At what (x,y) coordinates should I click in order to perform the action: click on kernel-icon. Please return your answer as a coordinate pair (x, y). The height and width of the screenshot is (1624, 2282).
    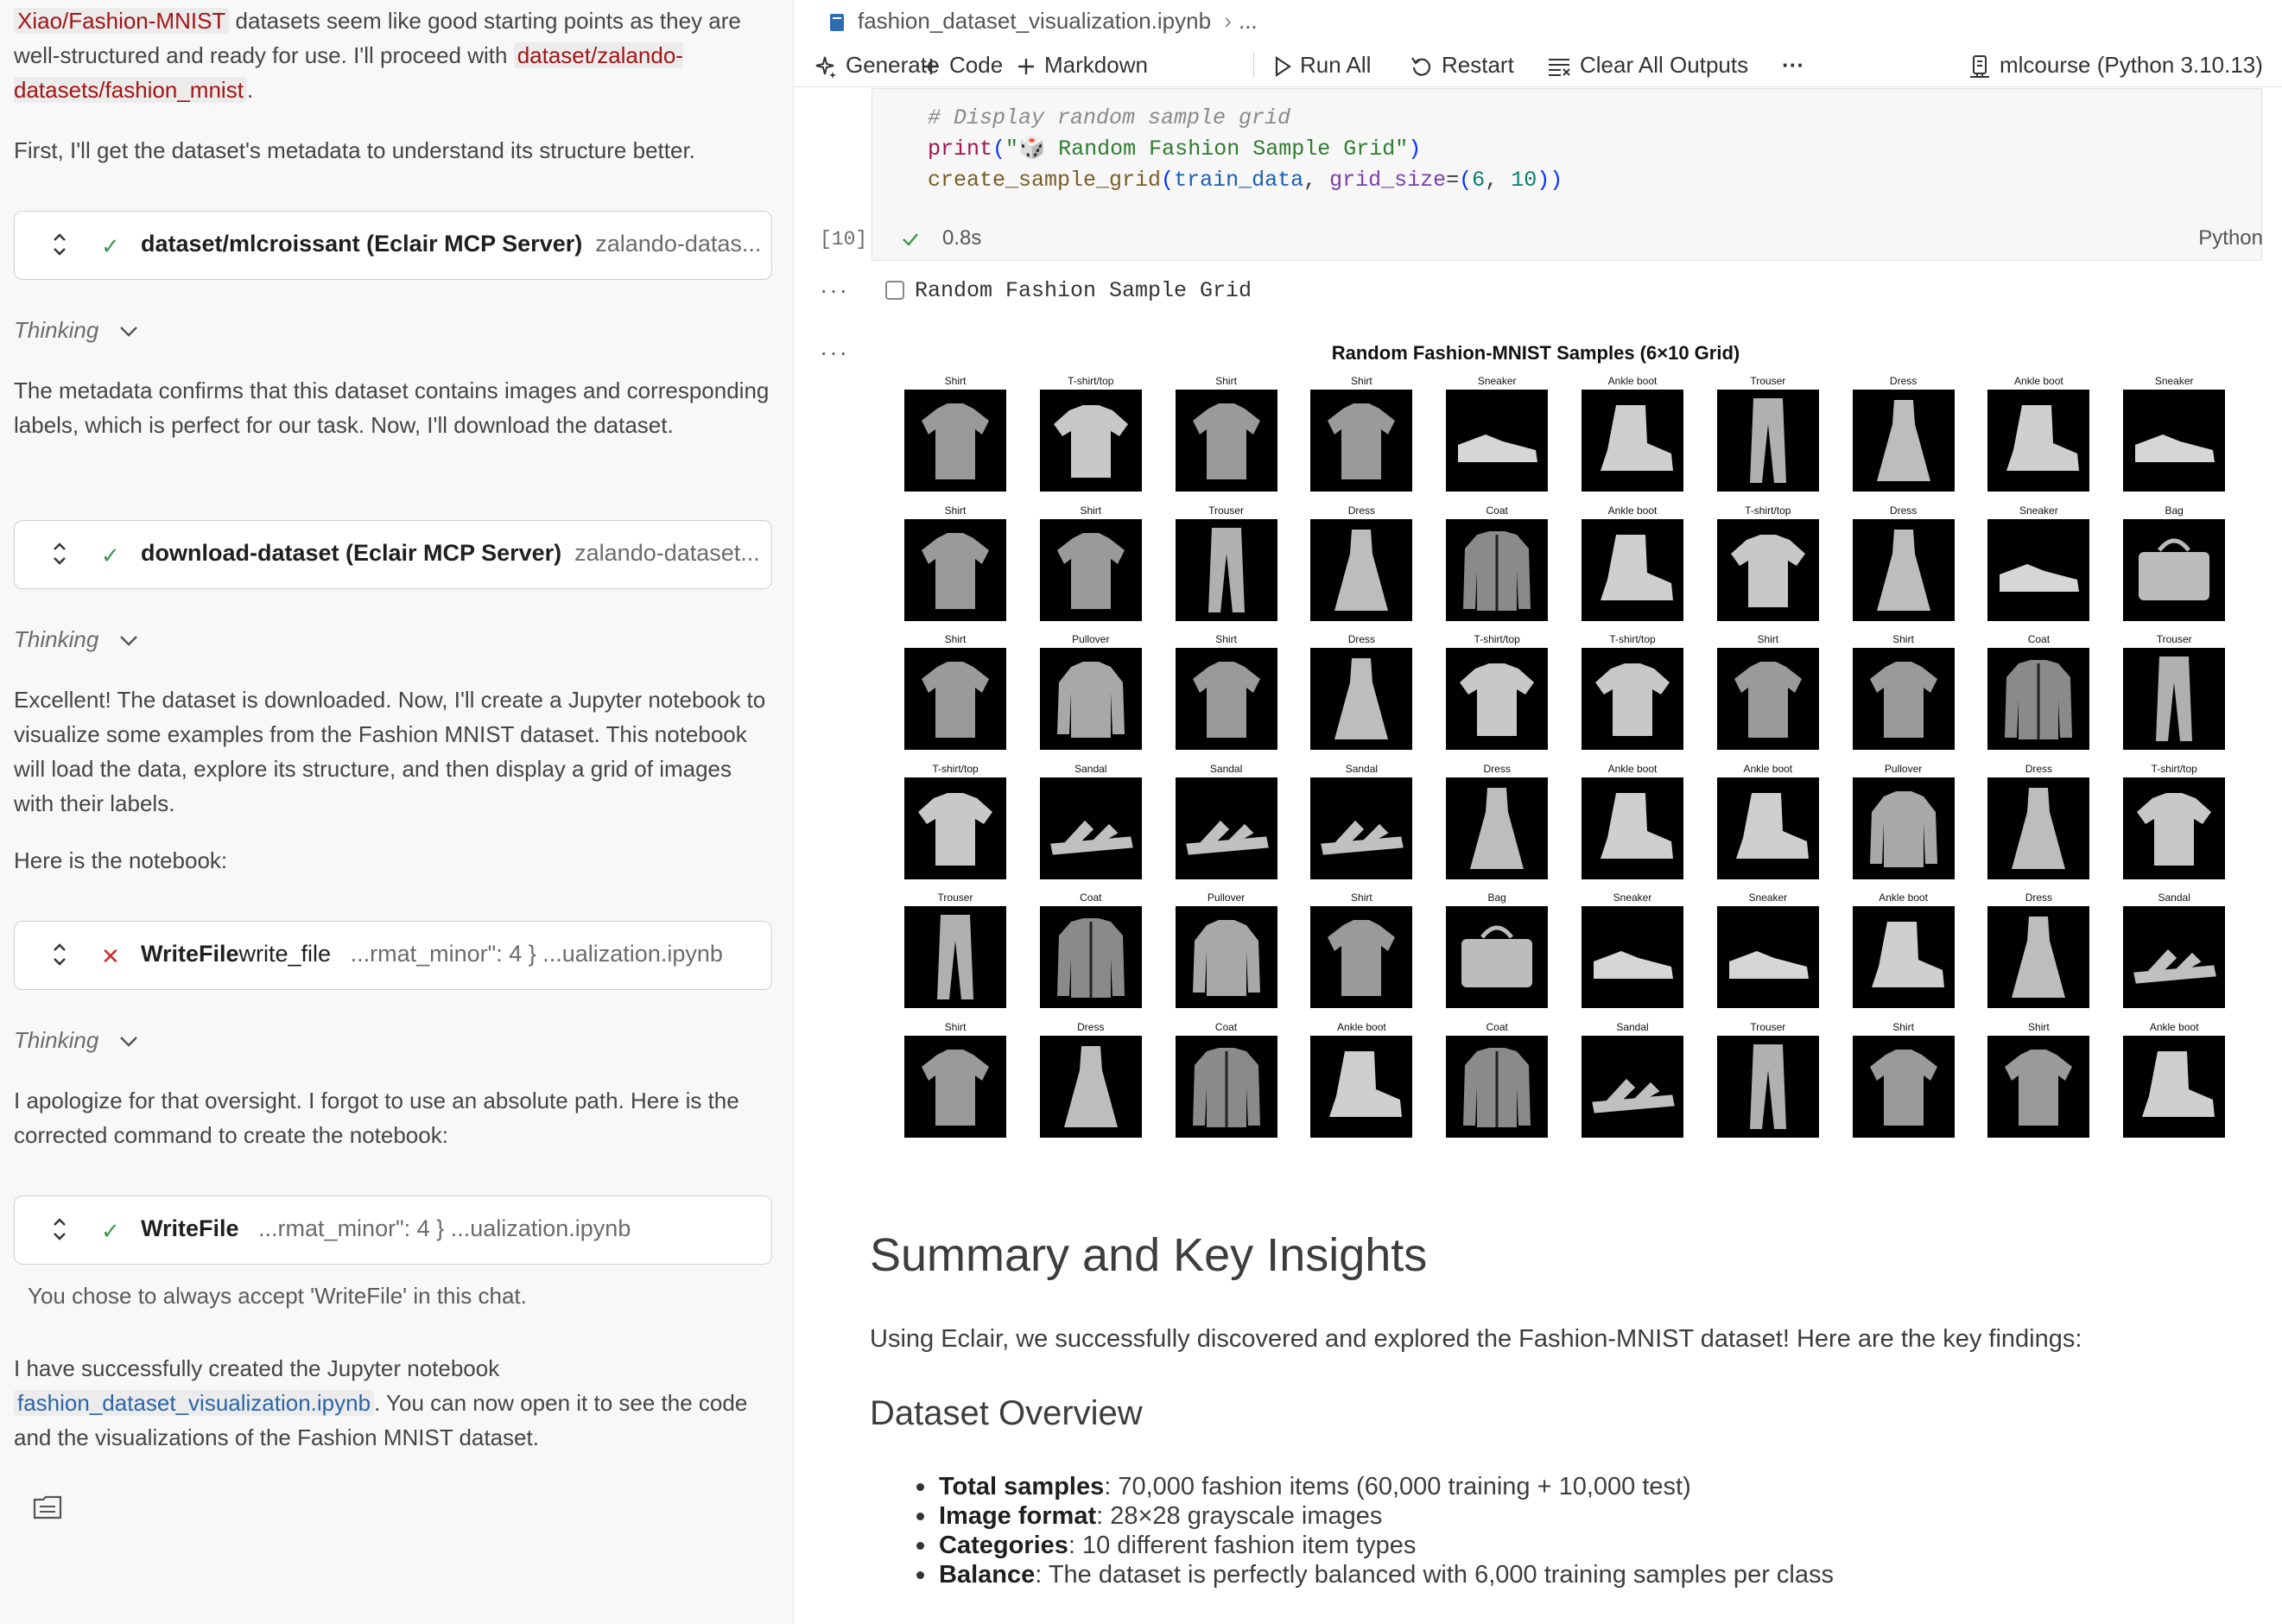
    Looking at the image, I should click on (1979, 67).